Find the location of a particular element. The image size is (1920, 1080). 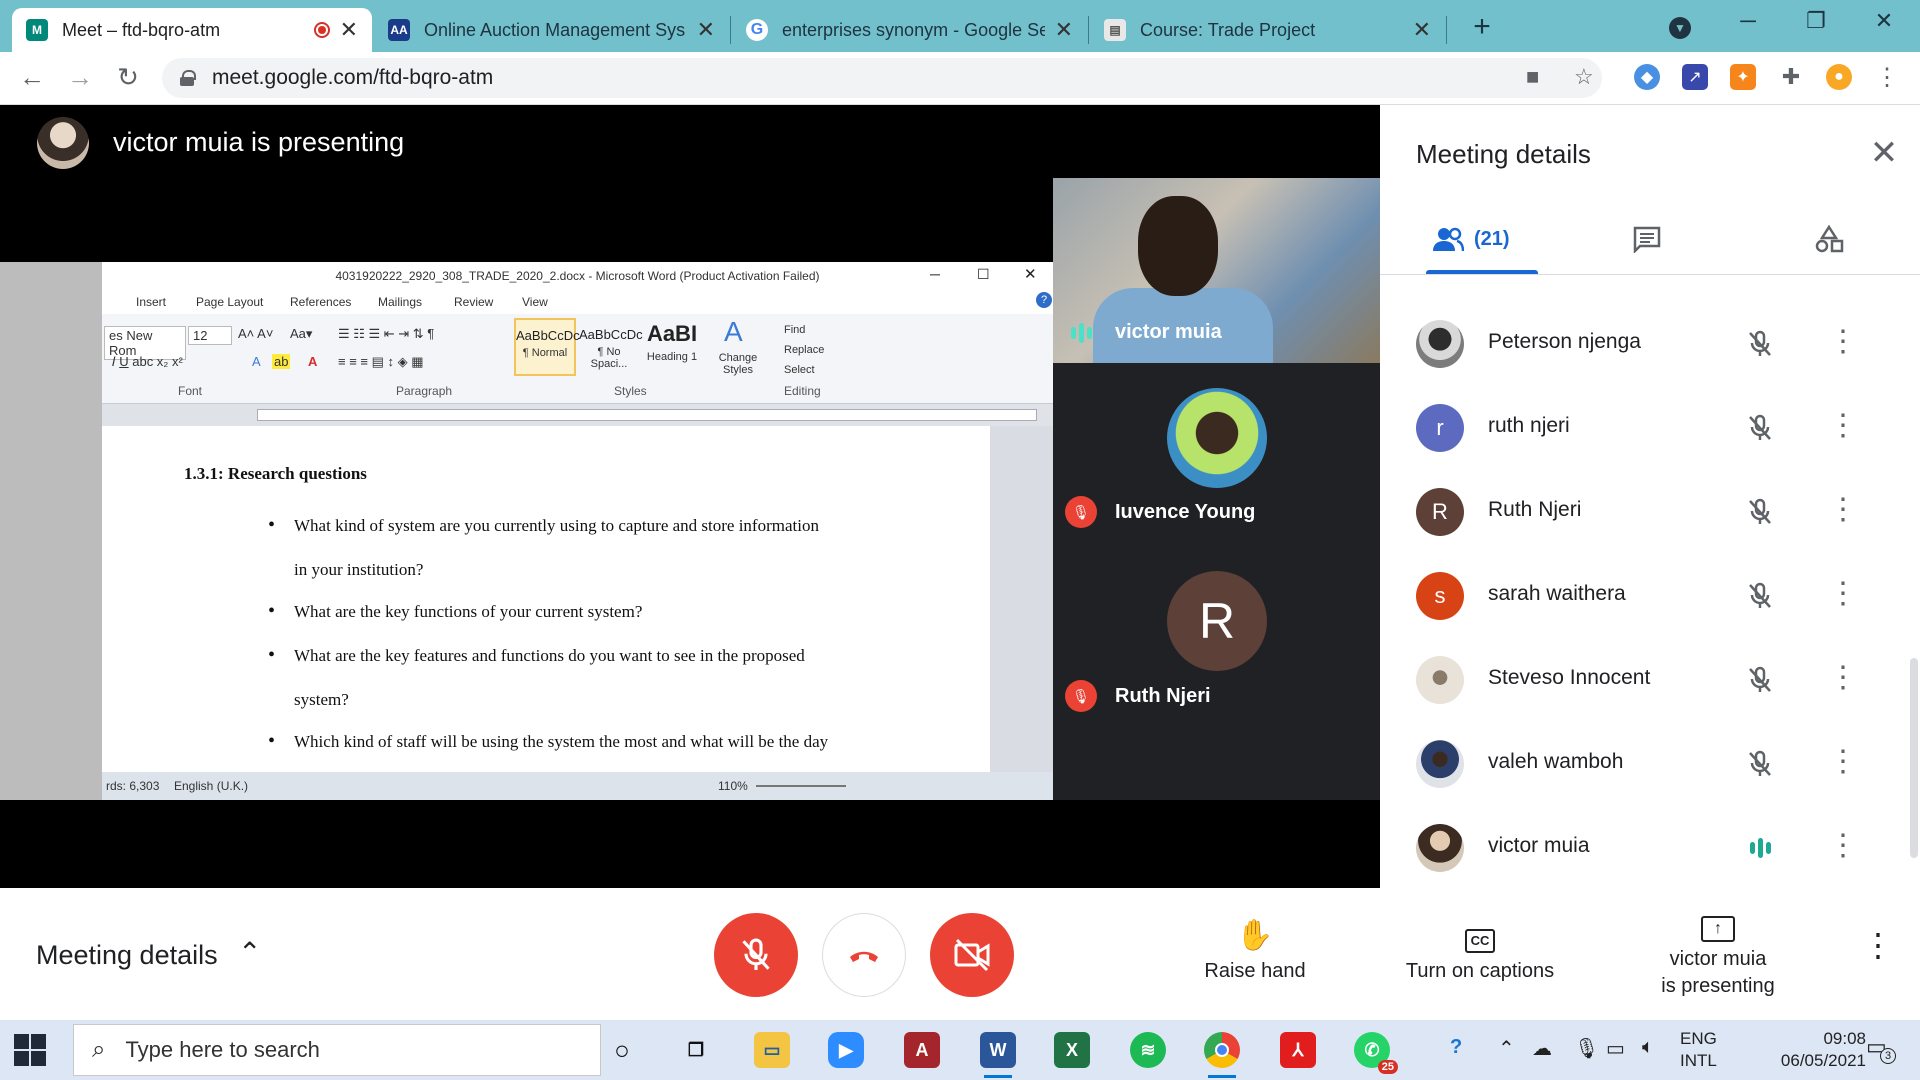

microphone-icon: 🎙︎ is located at coordinates (1586, 1048).